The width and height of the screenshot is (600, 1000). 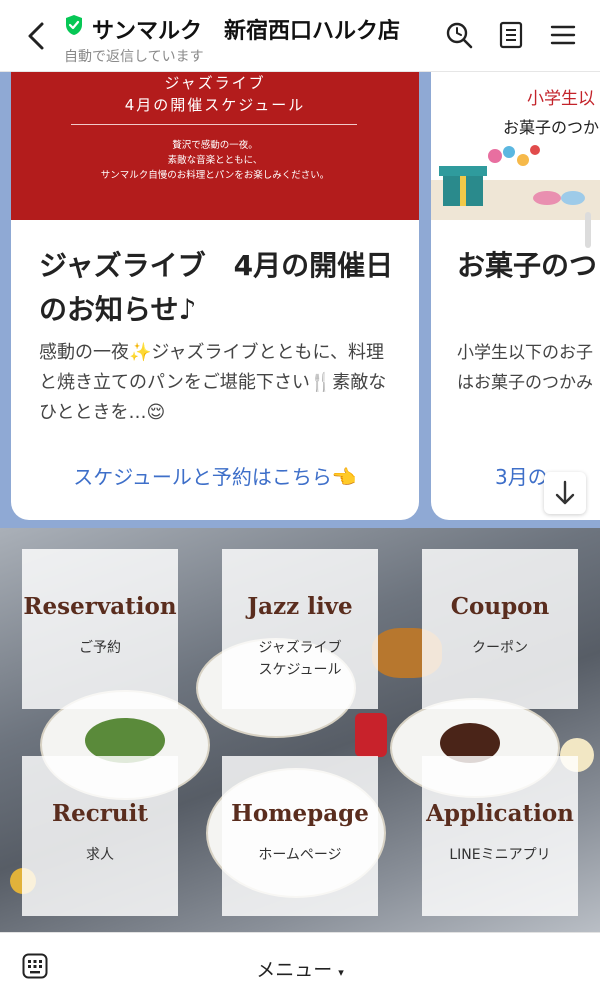 I want to click on card-link: 3月の, so click(x=521, y=475).